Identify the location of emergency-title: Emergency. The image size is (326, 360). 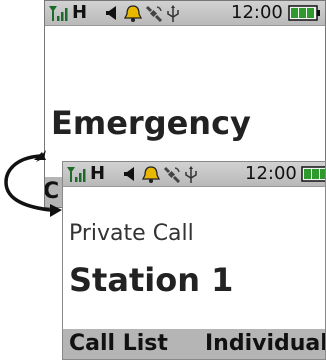
(151, 123).